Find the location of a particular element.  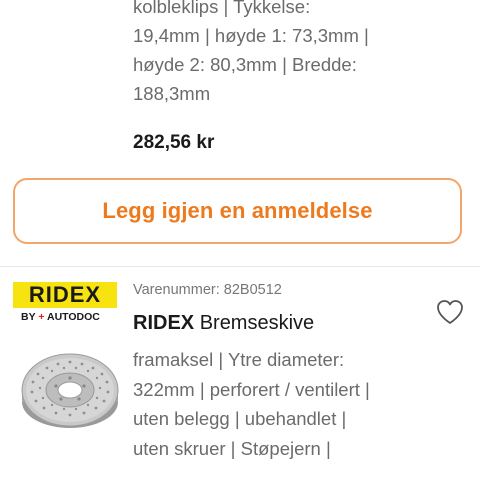

description-line: framaksel | Ytre diameter: is located at coordinates (239, 359).